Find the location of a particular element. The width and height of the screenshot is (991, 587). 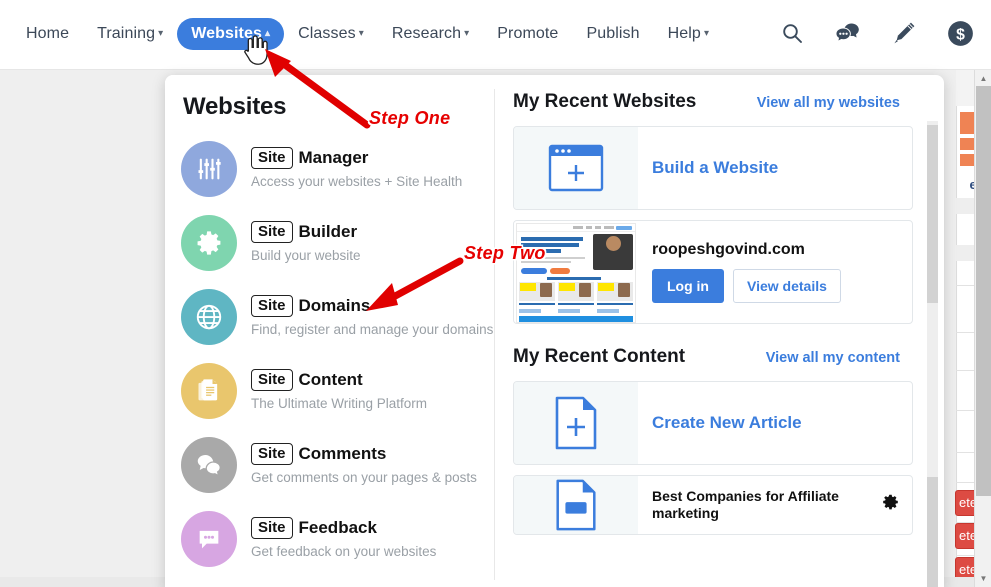

chevron-up-icon: ▴ is located at coordinates (268, 33).